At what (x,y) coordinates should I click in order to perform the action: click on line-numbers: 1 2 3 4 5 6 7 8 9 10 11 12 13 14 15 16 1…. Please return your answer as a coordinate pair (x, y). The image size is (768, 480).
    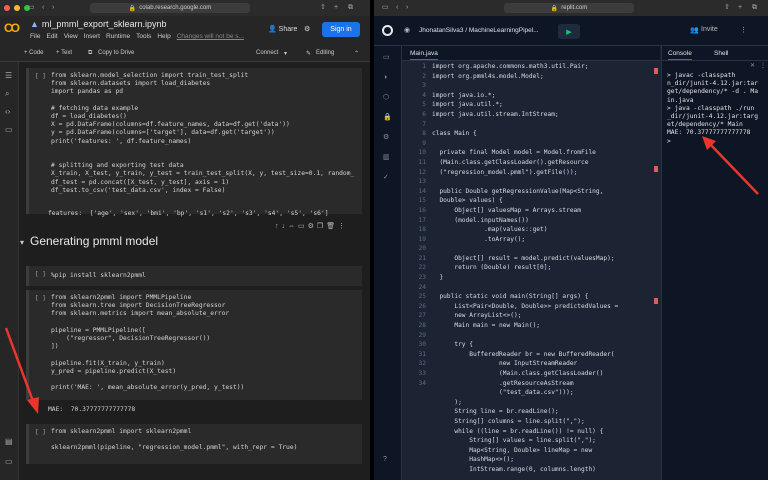
    Looking at the image, I should click on (422, 225).